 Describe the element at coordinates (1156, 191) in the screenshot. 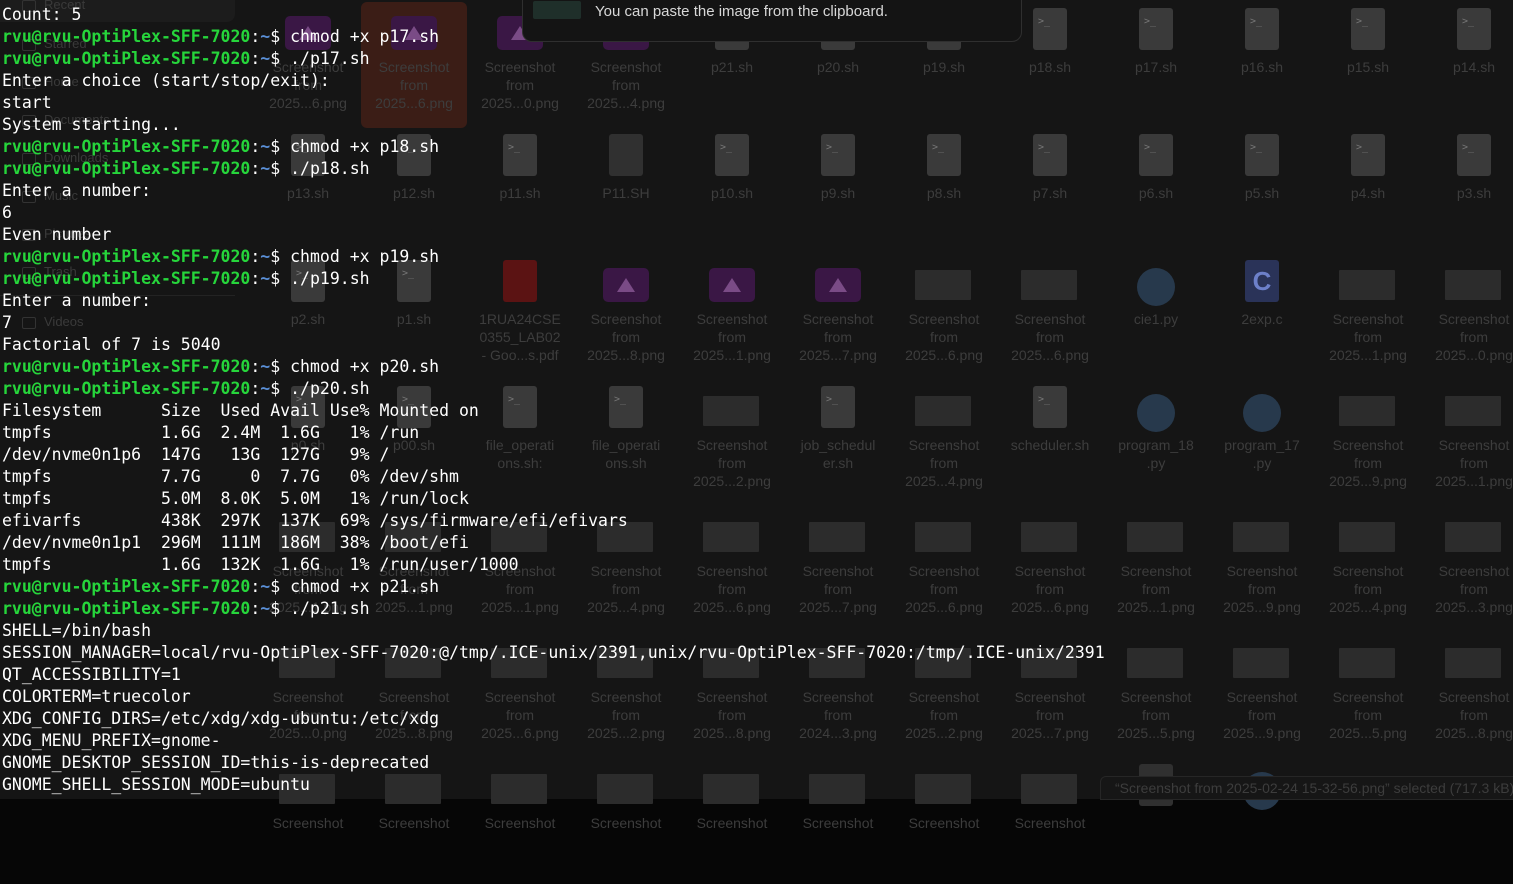

I see `file-item: p6.sh` at that location.